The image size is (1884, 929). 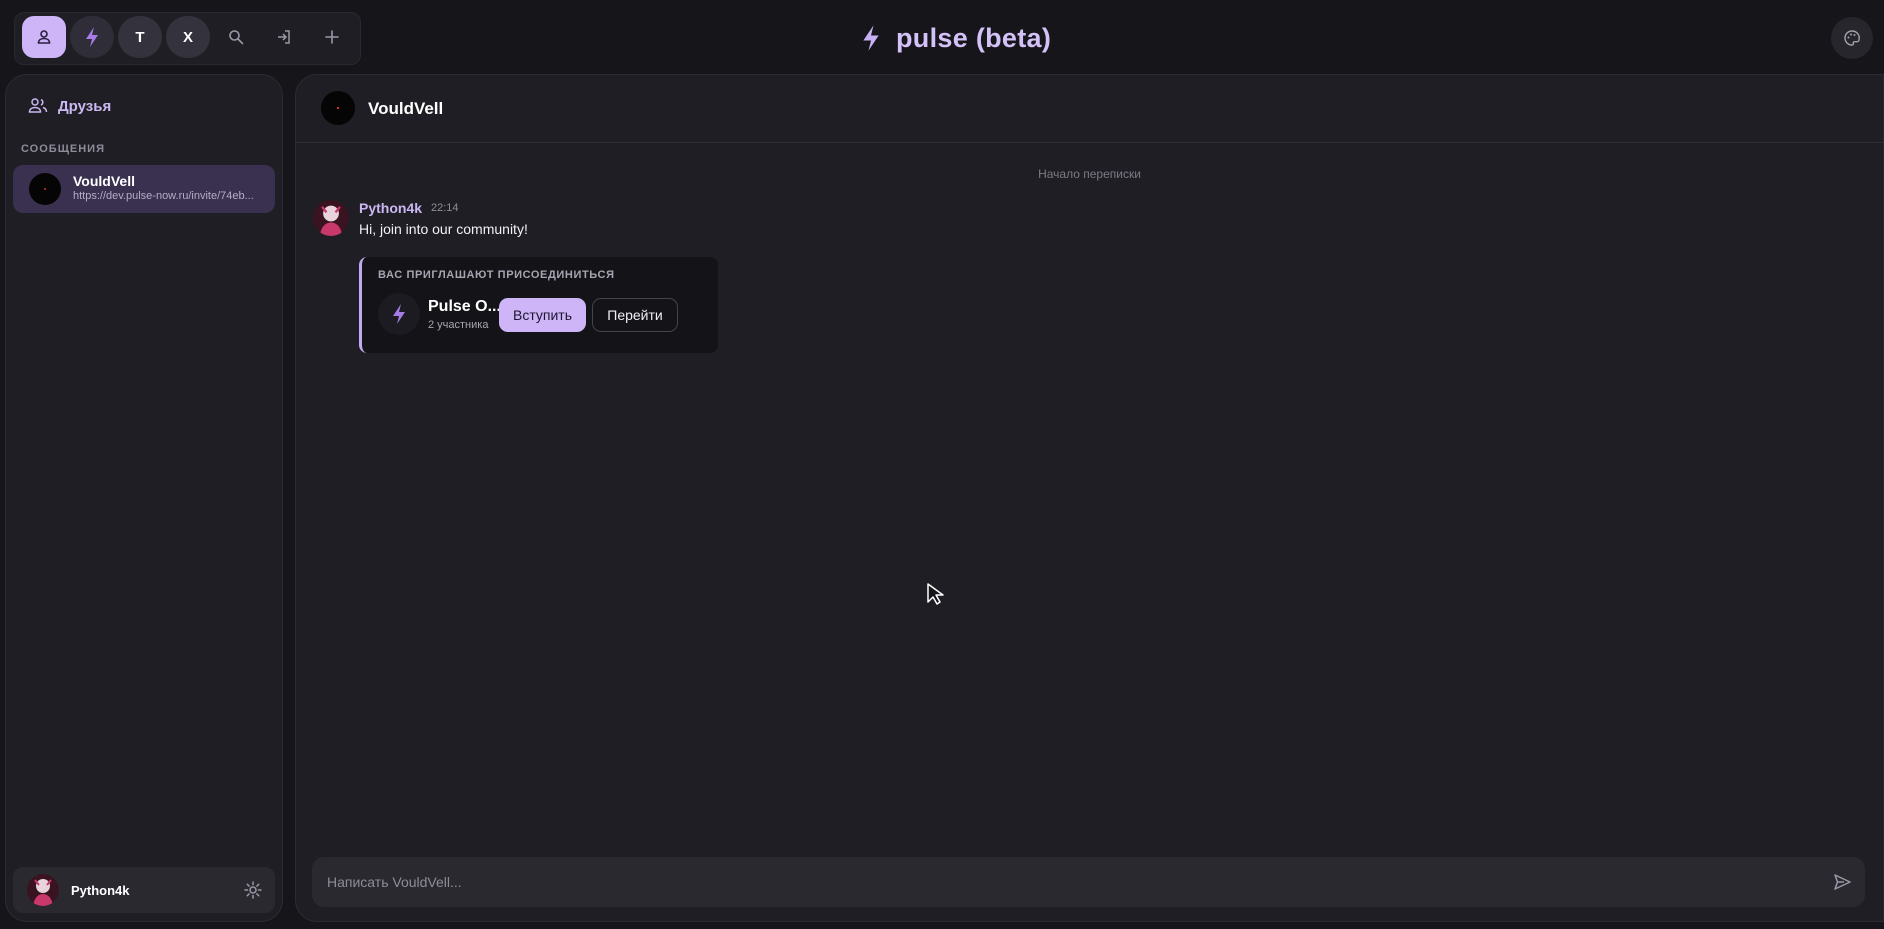 I want to click on friends-label: Друзья, so click(x=85, y=106).